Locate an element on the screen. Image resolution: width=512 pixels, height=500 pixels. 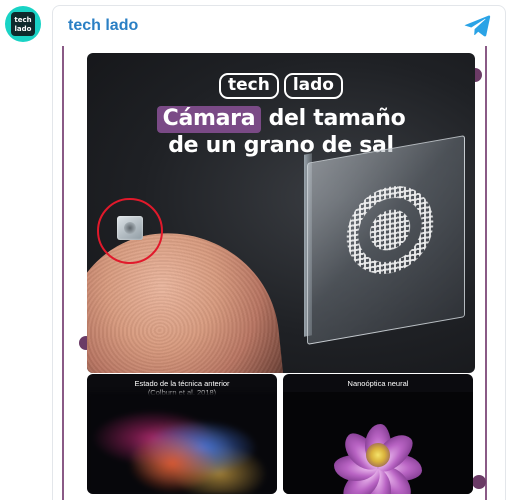
decor-dot is located at coordinates (479, 482).